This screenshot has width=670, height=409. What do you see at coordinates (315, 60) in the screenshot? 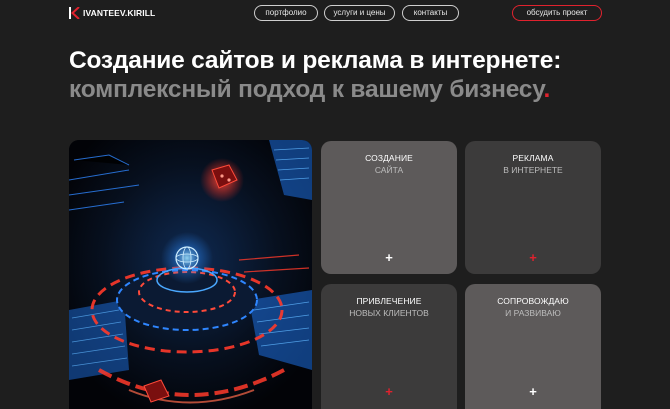
I see `title-line-1: Создание сайтов и реклама в интернете:` at bounding box center [315, 60].